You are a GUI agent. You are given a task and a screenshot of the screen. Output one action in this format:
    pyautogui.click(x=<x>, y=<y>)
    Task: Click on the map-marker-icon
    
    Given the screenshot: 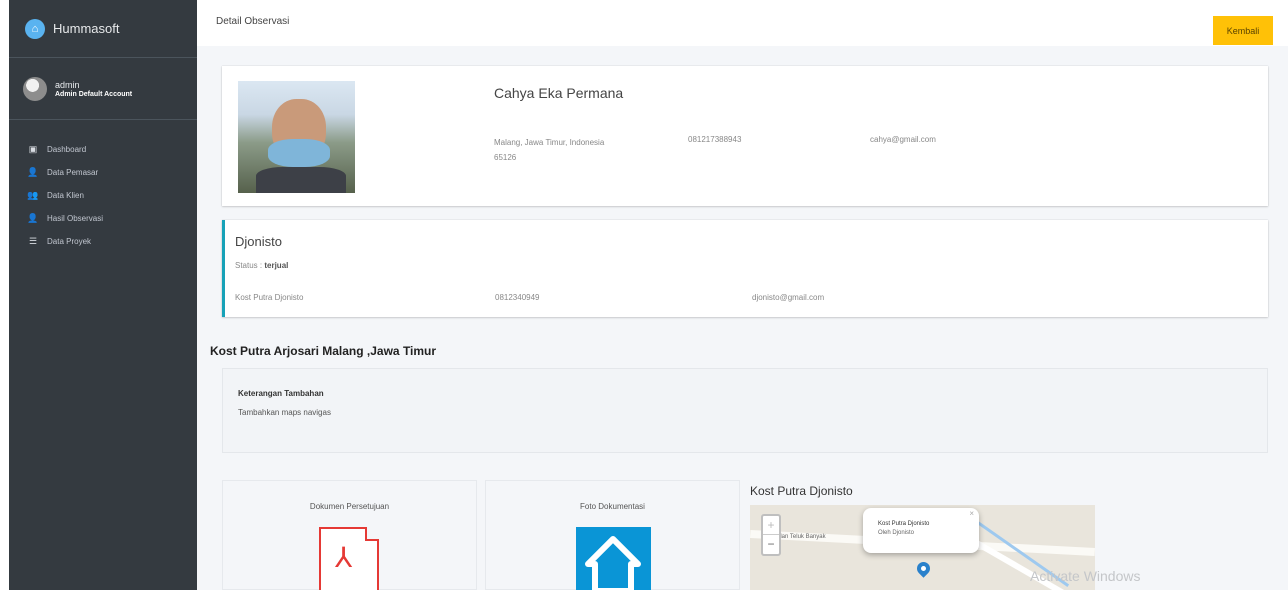 What is the action you would take?
    pyautogui.click(x=923, y=568)
    